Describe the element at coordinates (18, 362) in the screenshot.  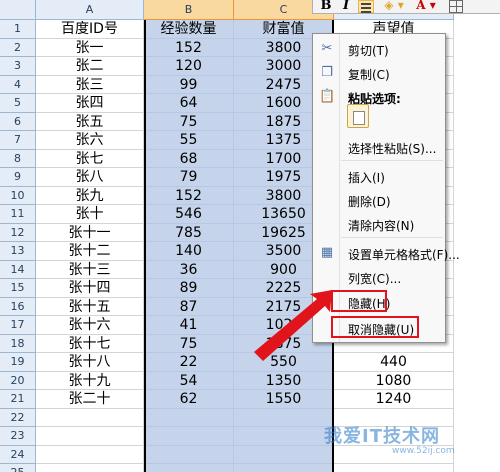
I see `row-header: 19` at that location.